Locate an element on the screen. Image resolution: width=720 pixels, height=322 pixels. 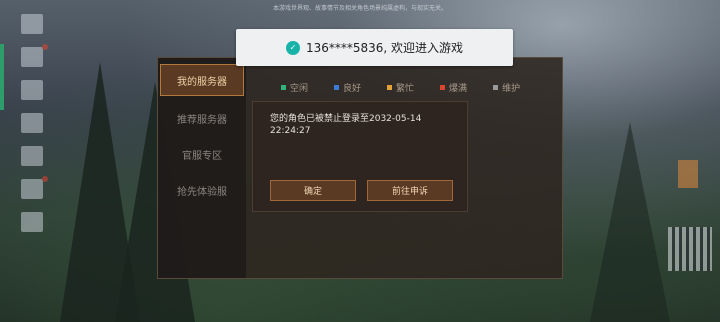
sidebar-item-label: 推荐服务器 is located at coordinates (202, 120).